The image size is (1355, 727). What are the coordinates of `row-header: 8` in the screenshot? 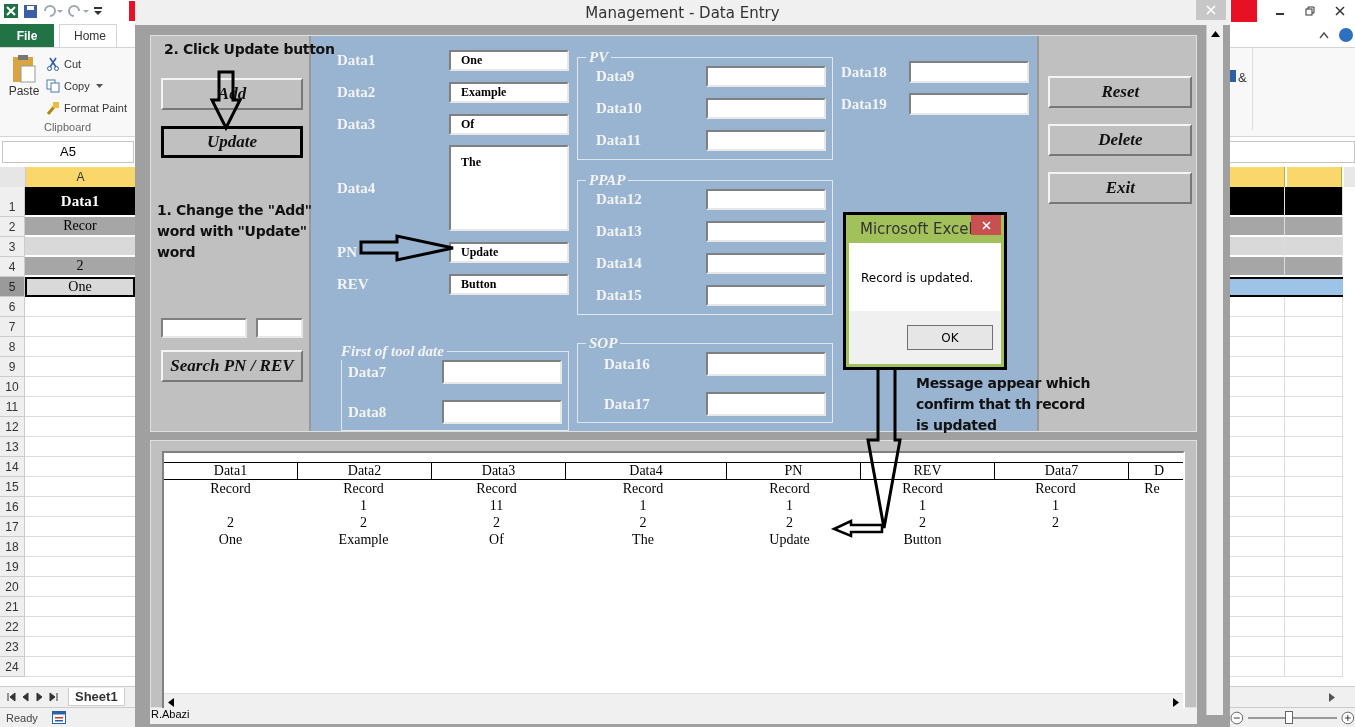 It's located at (12, 347).